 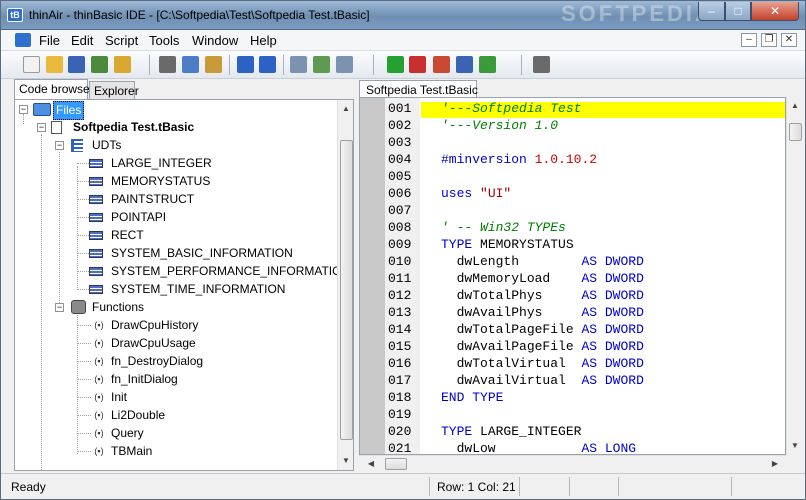 What do you see at coordinates (542, 329) in the screenshot?
I see `code-line: dwTotalPageFile AS DWORD` at bounding box center [542, 329].